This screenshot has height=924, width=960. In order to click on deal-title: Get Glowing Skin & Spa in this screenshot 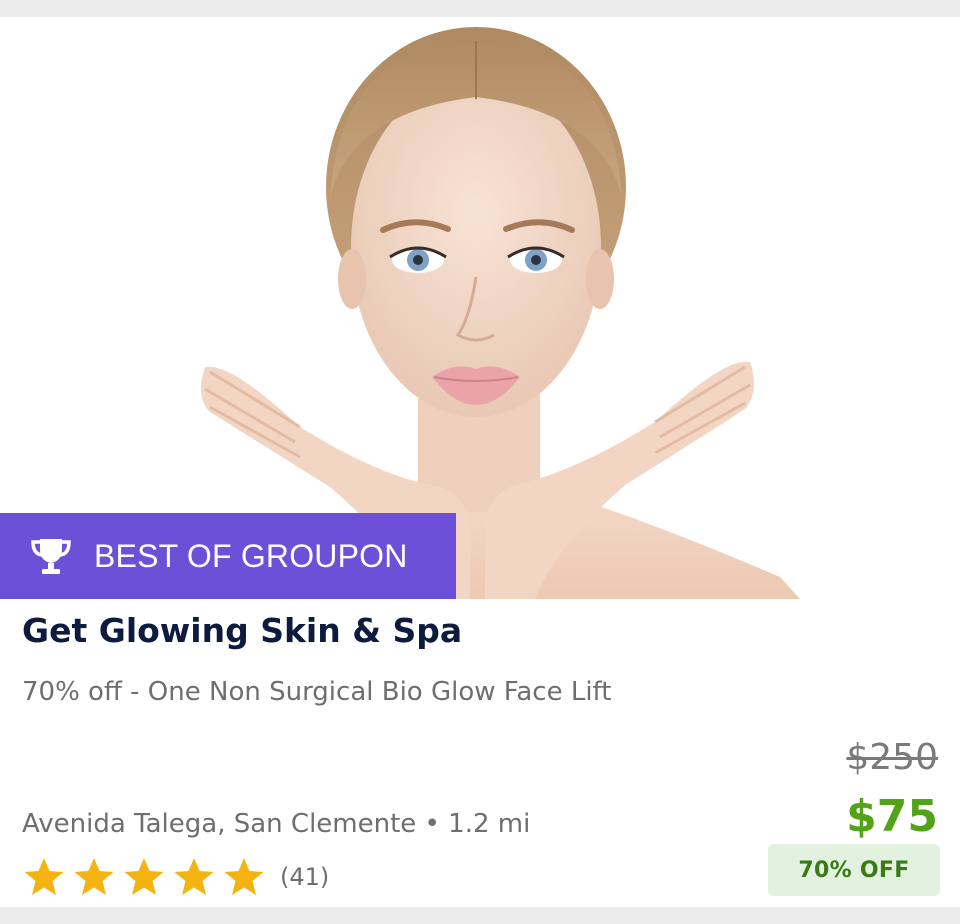, I will do `click(242, 630)`.